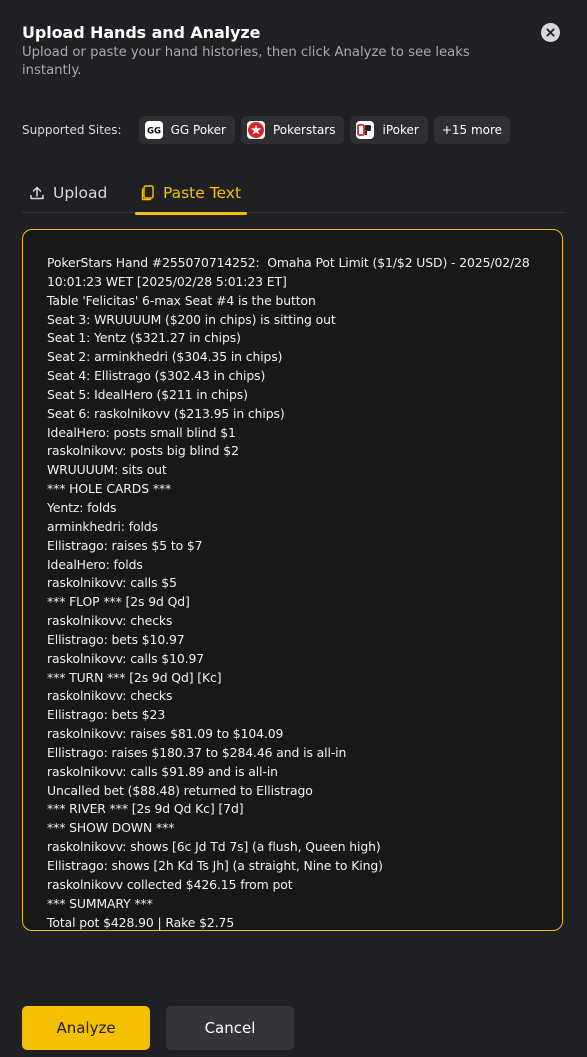  Describe the element at coordinates (147, 192) in the screenshot. I see `clipboard-icon` at that location.